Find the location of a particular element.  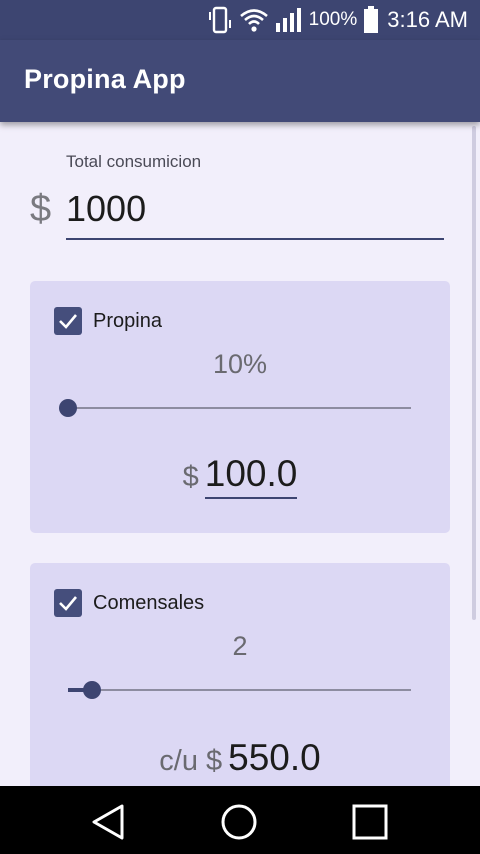

diners-amount-row: c/u $ 550.0 is located at coordinates (240, 758).